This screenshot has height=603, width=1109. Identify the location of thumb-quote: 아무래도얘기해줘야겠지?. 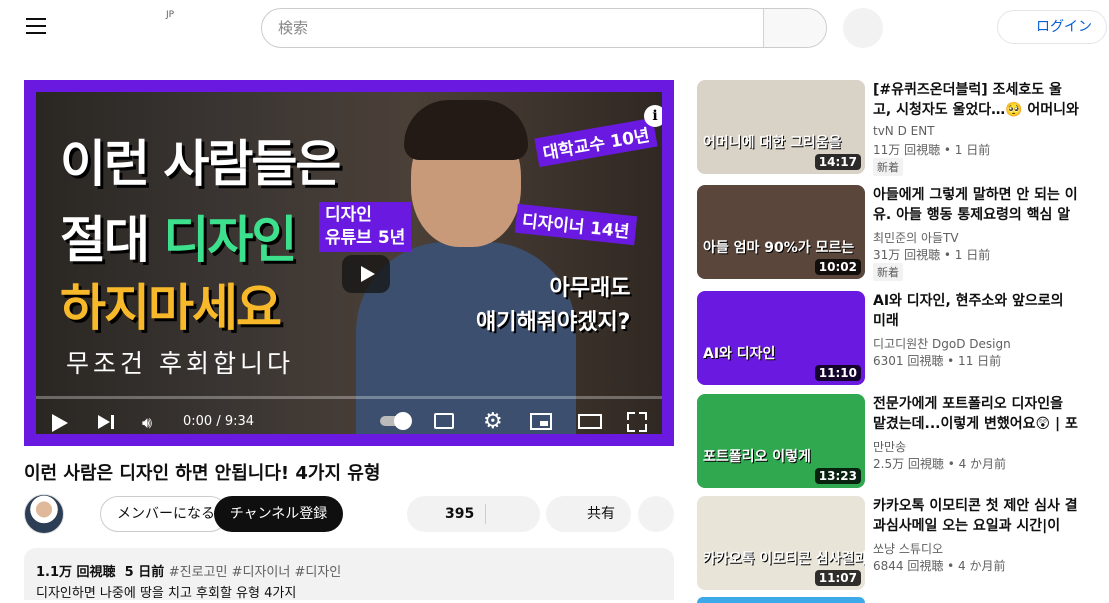
(553, 306).